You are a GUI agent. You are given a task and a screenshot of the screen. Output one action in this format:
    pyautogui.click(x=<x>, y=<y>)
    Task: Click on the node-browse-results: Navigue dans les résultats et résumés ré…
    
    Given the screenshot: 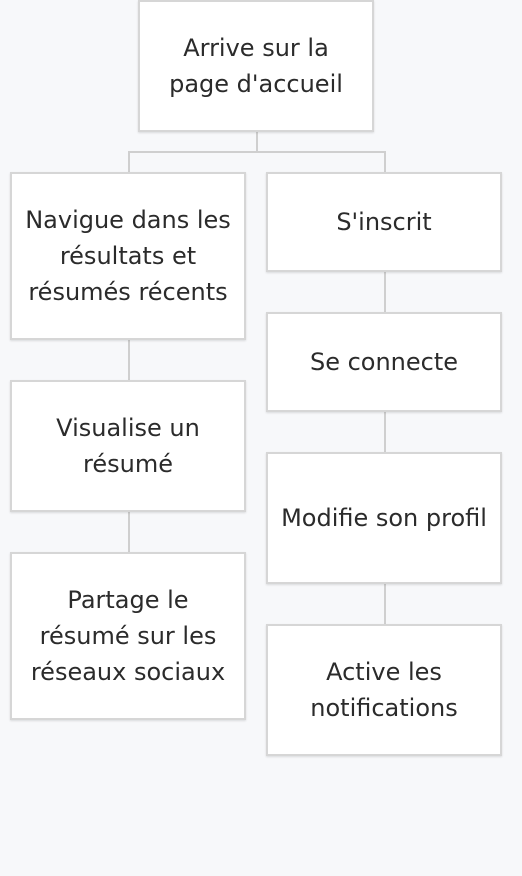 What is the action you would take?
    pyautogui.click(x=128, y=256)
    